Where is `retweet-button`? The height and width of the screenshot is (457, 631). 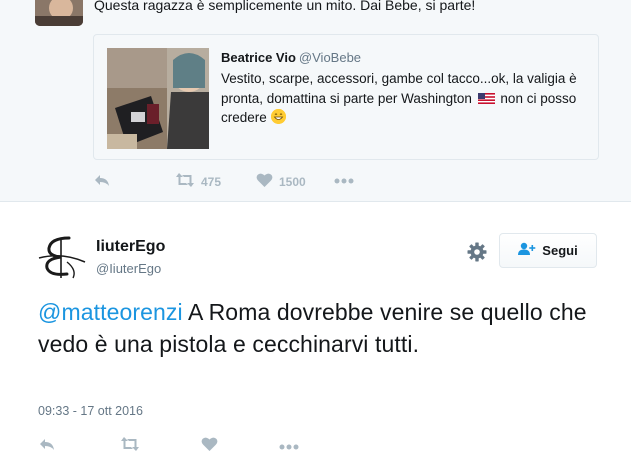 retweet-button is located at coordinates (130, 446).